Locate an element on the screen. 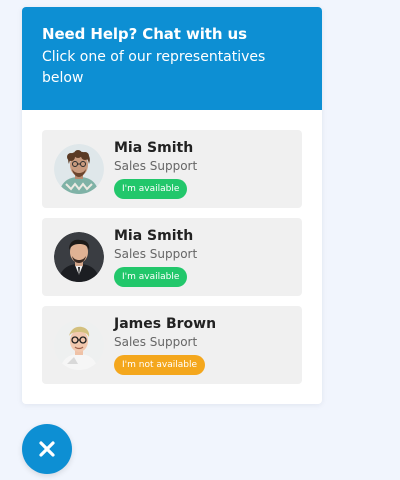  close-button is located at coordinates (47, 449).